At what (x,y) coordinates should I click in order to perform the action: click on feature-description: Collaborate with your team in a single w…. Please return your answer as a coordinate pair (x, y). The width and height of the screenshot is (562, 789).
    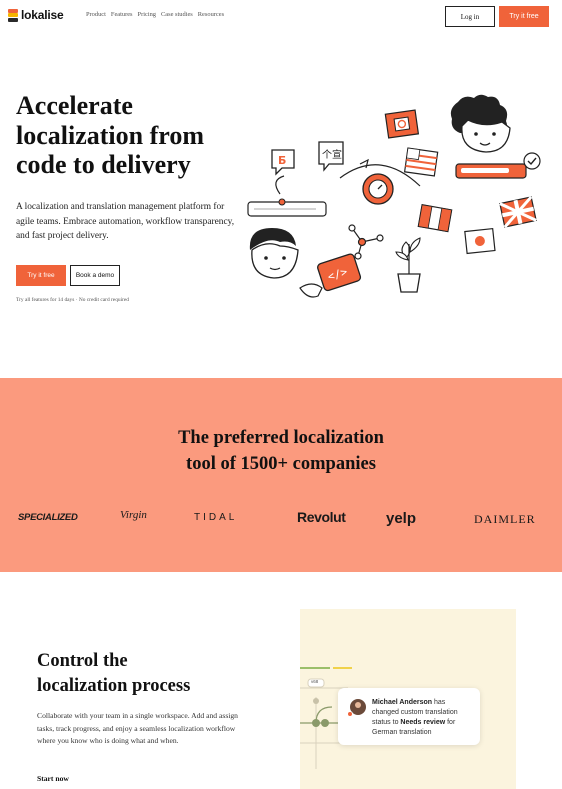
    Looking at the image, I should click on (137, 728).